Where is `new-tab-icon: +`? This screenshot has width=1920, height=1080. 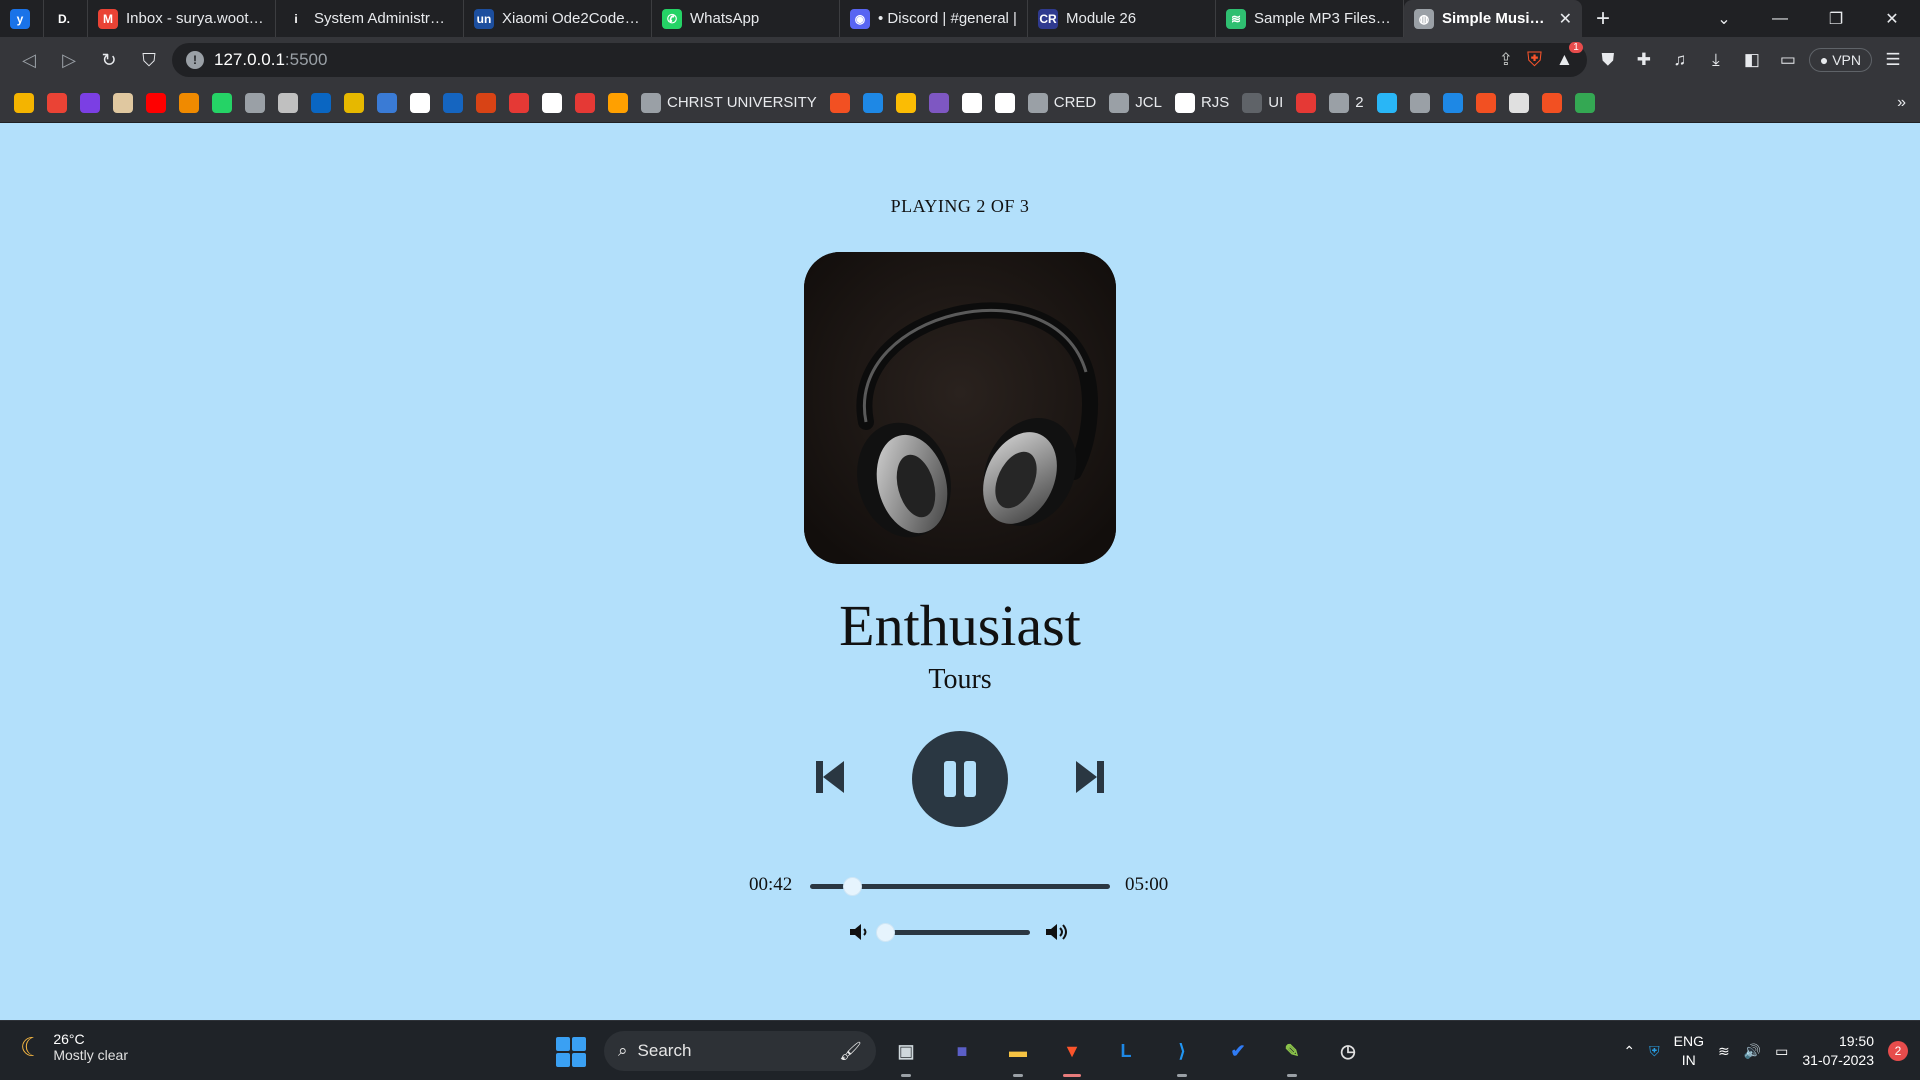
new-tab-icon: + is located at coordinates (1603, 19).